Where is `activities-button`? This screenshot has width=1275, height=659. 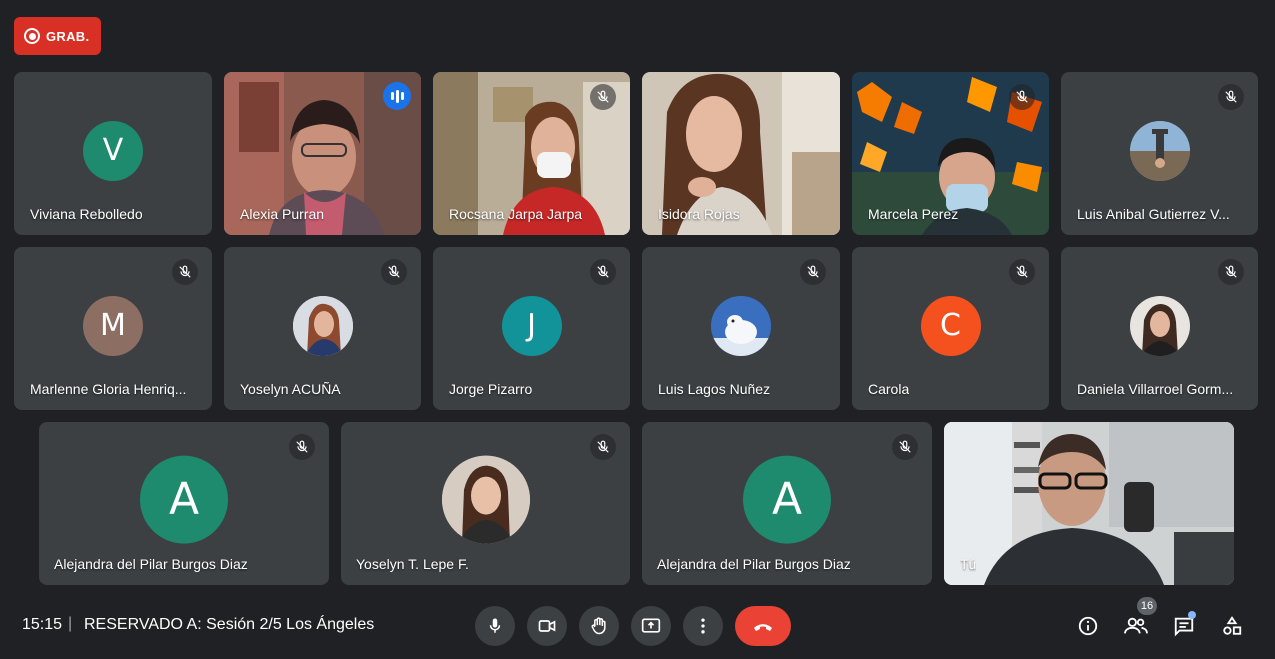 activities-button is located at coordinates (1232, 626).